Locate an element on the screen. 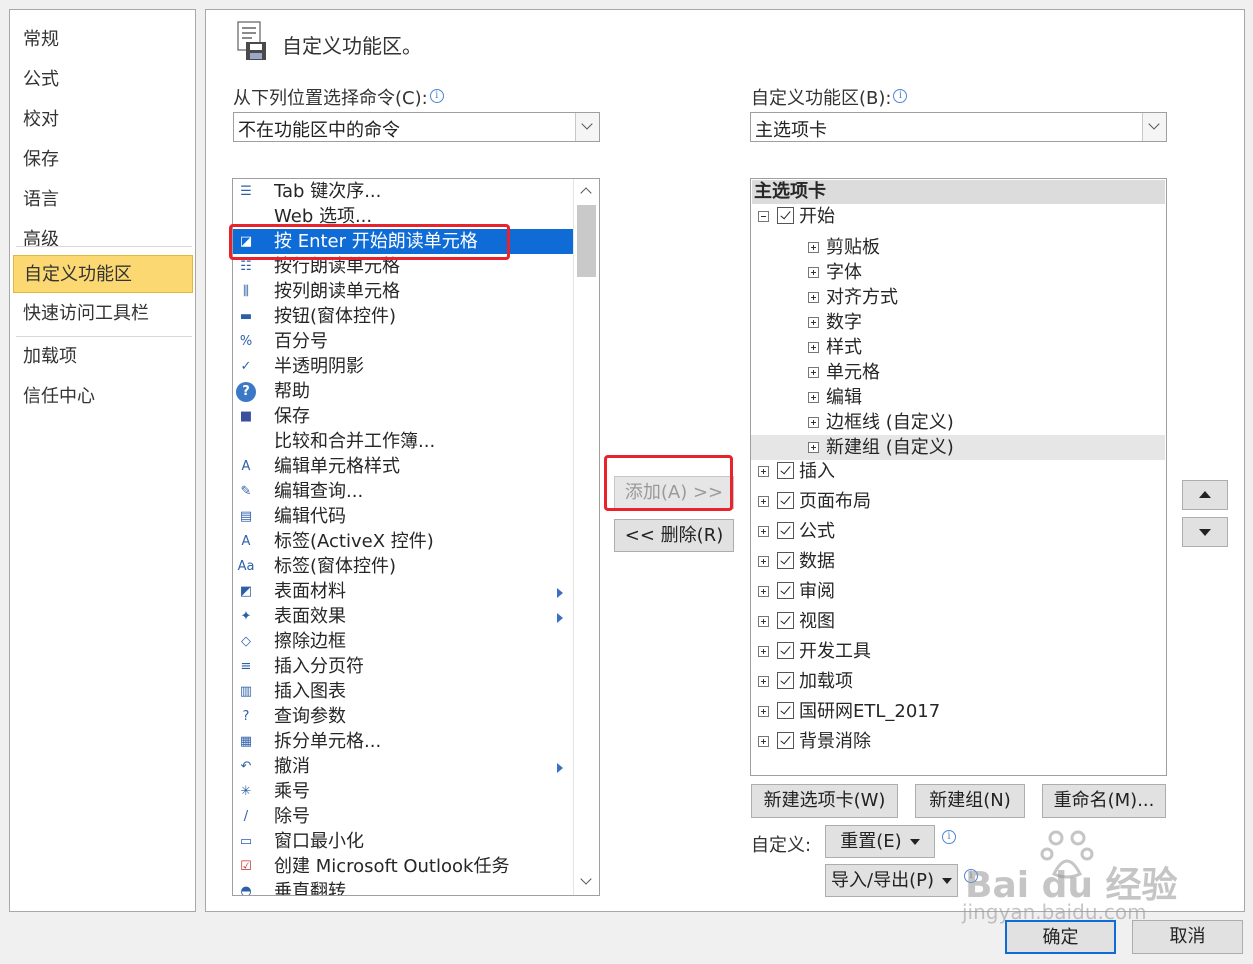 The image size is (1253, 964). ribbon-tab-node: 插入 is located at coordinates (957, 471).